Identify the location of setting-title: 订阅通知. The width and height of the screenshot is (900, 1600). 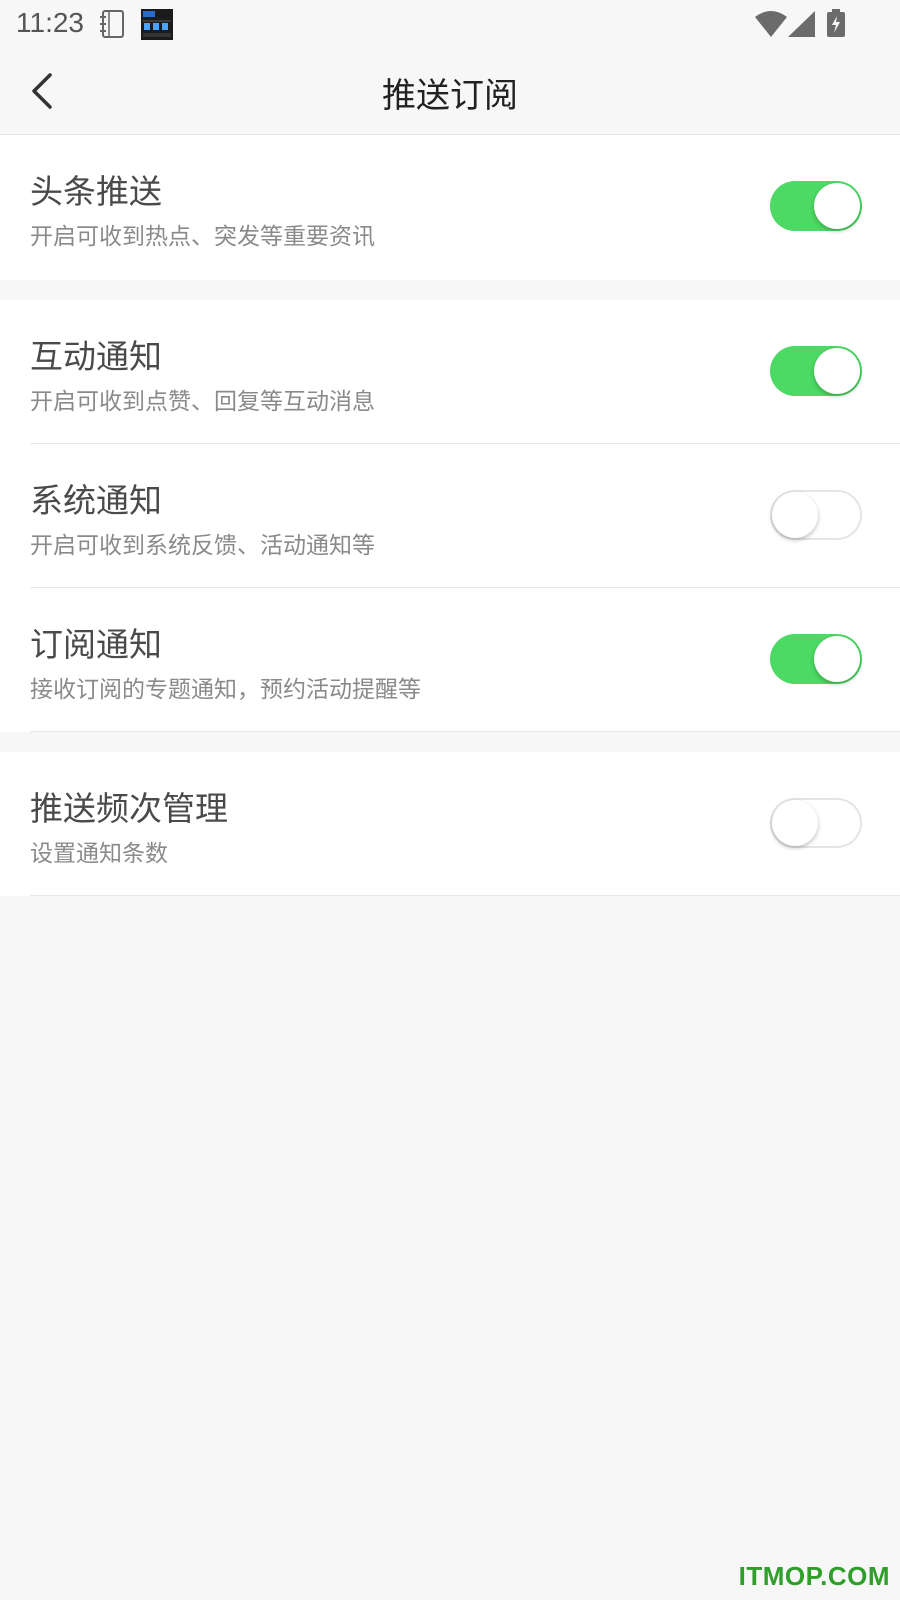
(96, 644).